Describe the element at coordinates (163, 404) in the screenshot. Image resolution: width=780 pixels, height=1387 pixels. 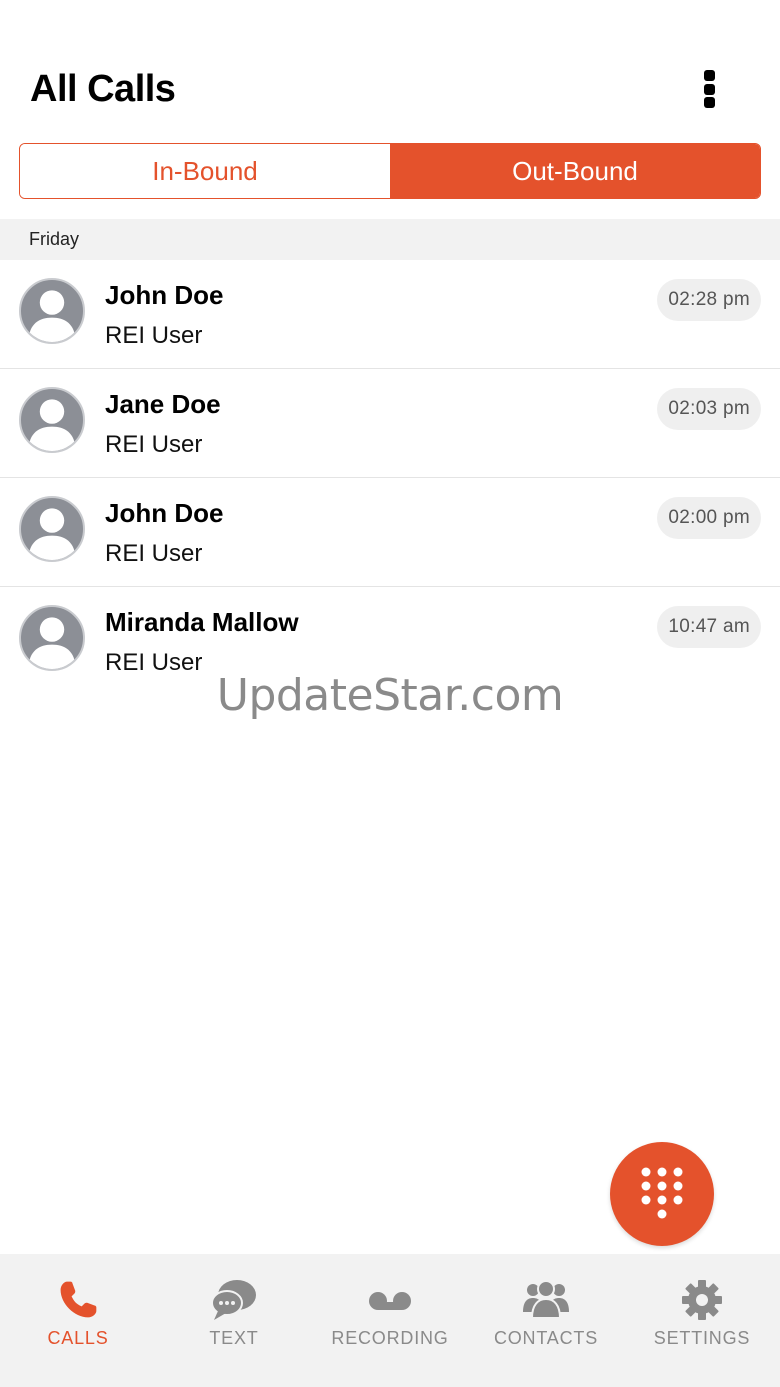
I see `caller-name: Jane Doe` at that location.